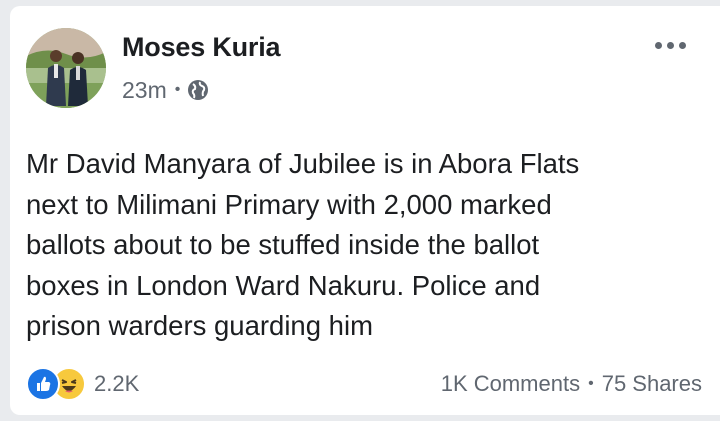 The height and width of the screenshot is (421, 720). What do you see at coordinates (510, 384) in the screenshot?
I see `comments-link: 1K Comments` at bounding box center [510, 384].